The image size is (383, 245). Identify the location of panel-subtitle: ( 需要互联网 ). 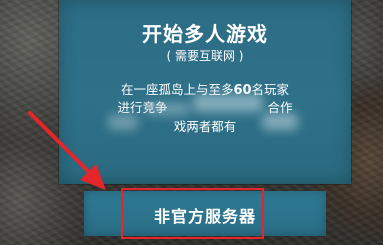
(205, 56).